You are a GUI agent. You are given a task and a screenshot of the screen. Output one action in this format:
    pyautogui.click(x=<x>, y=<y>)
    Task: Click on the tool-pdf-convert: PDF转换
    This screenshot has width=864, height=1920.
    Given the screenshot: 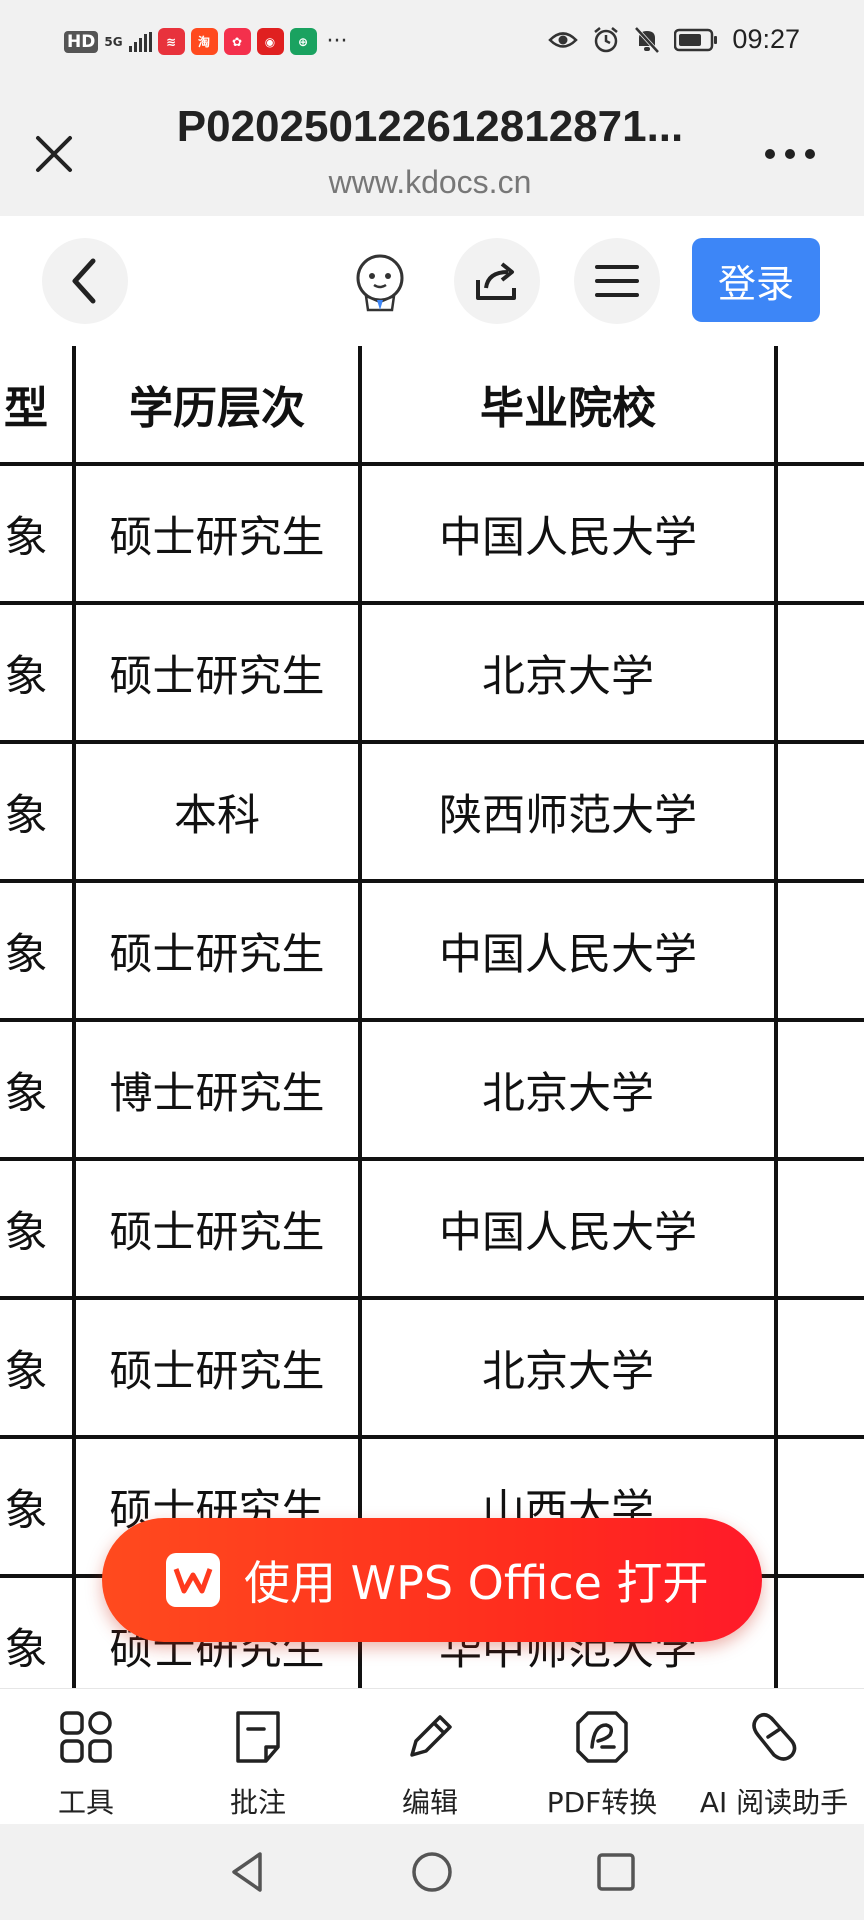 What is the action you would take?
    pyautogui.click(x=602, y=1757)
    